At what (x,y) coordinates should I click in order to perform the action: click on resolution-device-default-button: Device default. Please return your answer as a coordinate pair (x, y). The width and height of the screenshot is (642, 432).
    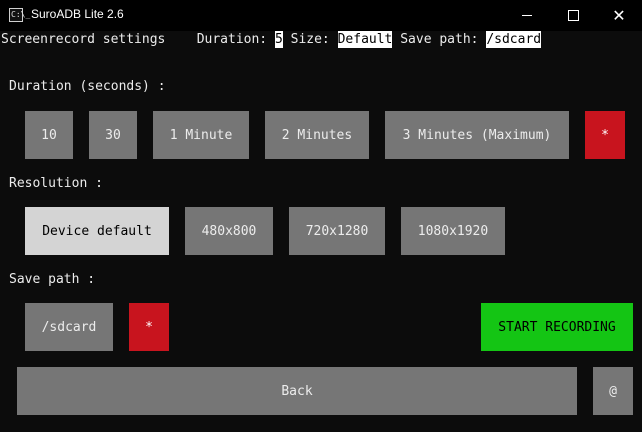
    Looking at the image, I should click on (97, 231).